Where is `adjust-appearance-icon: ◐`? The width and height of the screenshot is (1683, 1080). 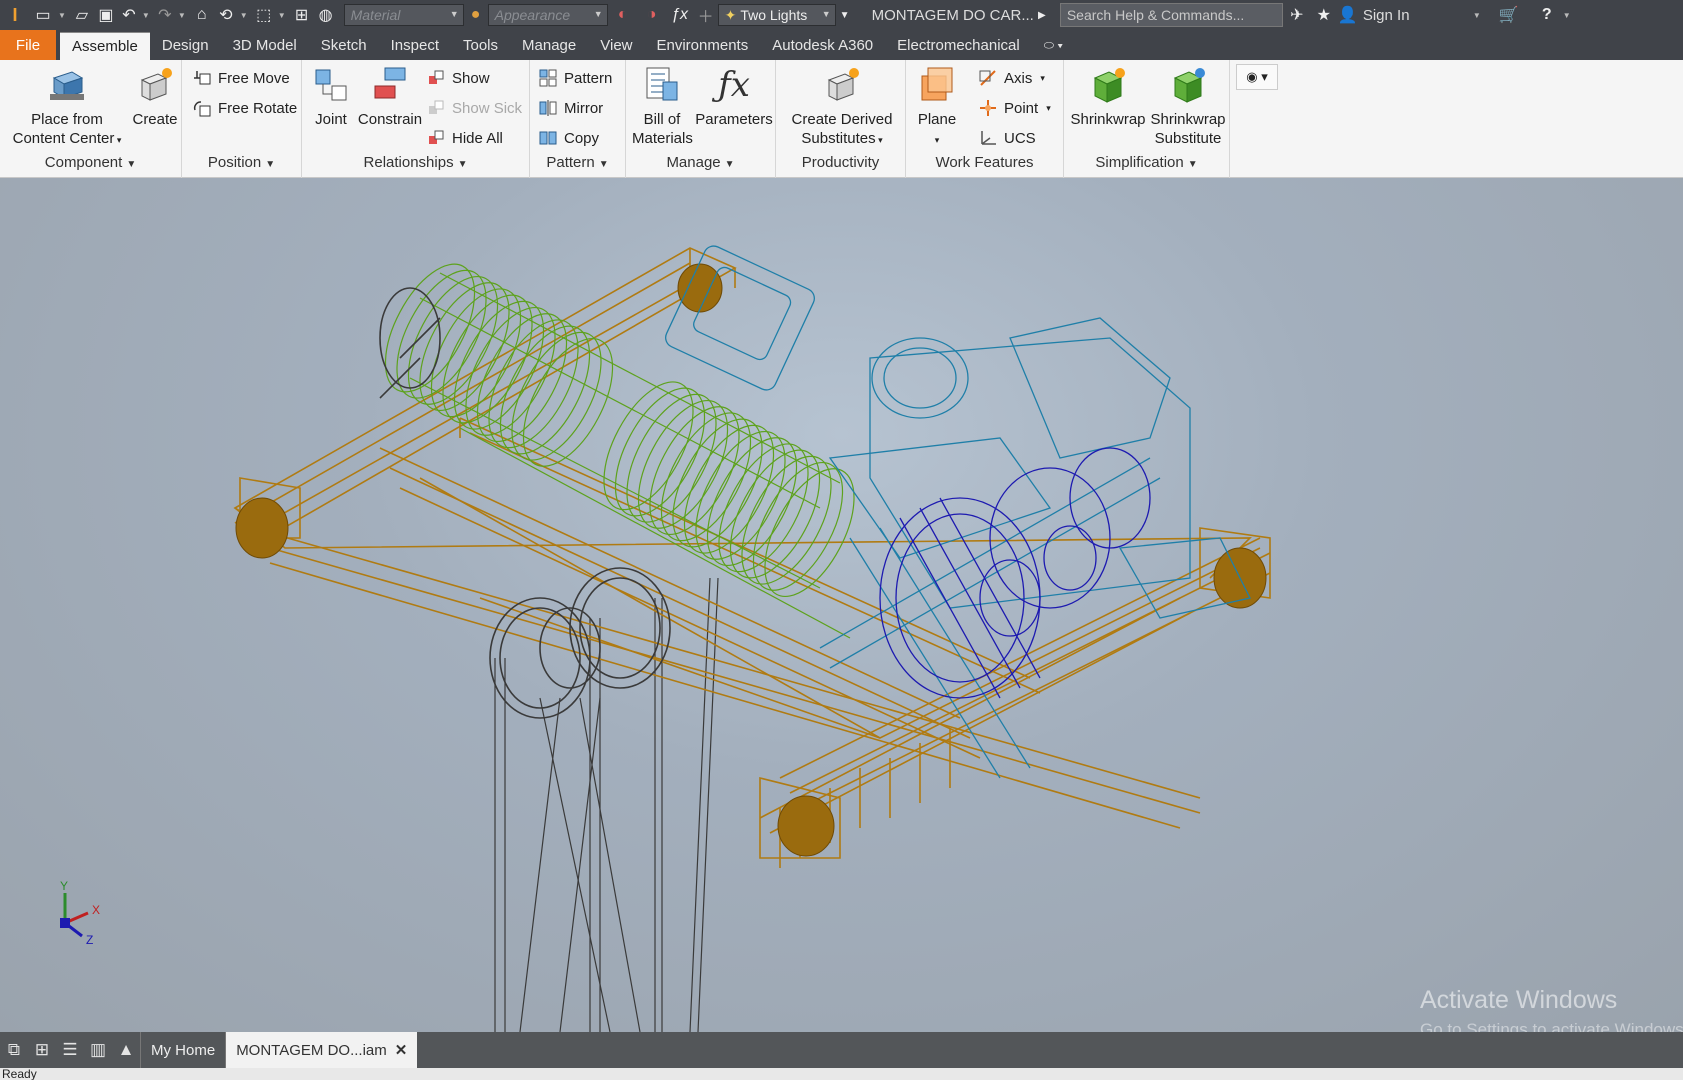
adjust-appearance-icon: ◐ is located at coordinates (623, 15).